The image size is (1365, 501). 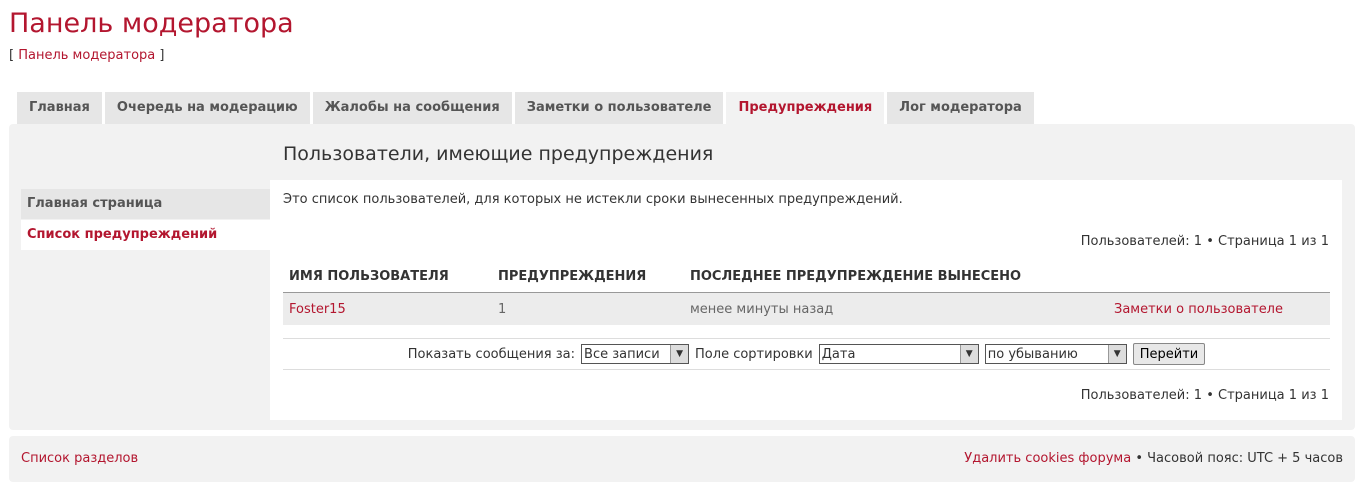 What do you see at coordinates (491, 354) in the screenshot?
I see `show-label: Показать сообщения за:` at bounding box center [491, 354].